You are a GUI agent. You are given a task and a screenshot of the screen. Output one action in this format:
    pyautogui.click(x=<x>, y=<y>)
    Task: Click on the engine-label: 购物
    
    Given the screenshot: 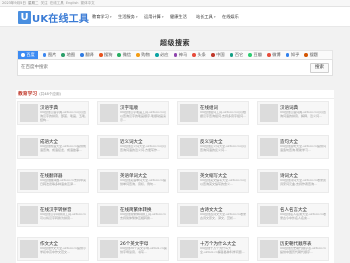 What is the action you would take?
    pyautogui.click(x=145, y=54)
    